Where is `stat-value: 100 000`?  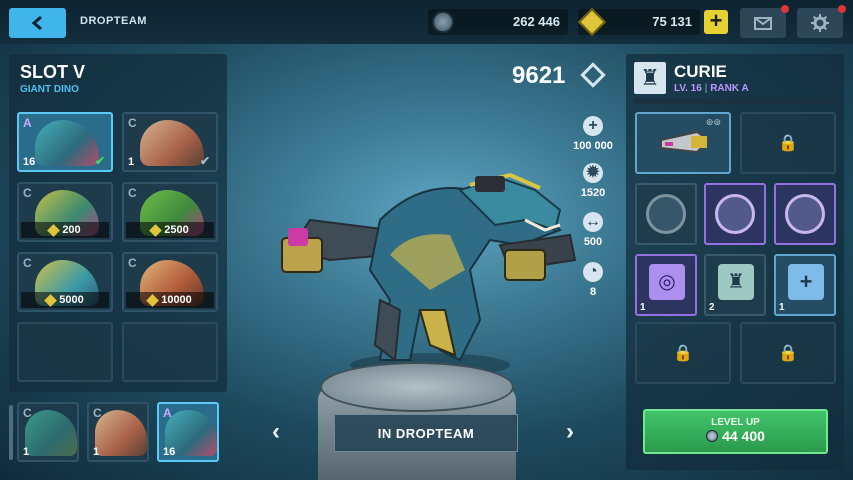
stat-value: 100 000 is located at coordinates (593, 146).